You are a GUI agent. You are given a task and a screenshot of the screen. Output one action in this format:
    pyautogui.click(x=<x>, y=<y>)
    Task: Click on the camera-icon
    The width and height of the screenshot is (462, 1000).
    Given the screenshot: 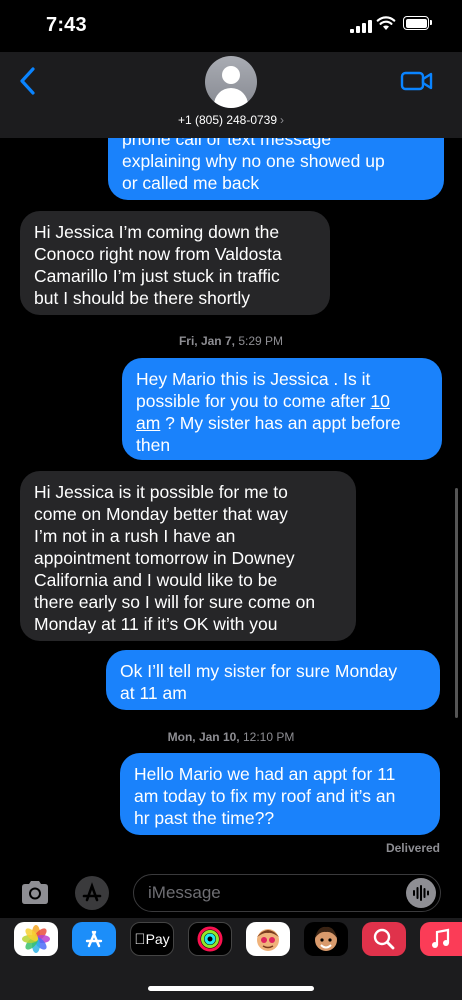 What is the action you would take?
    pyautogui.click(x=35, y=893)
    